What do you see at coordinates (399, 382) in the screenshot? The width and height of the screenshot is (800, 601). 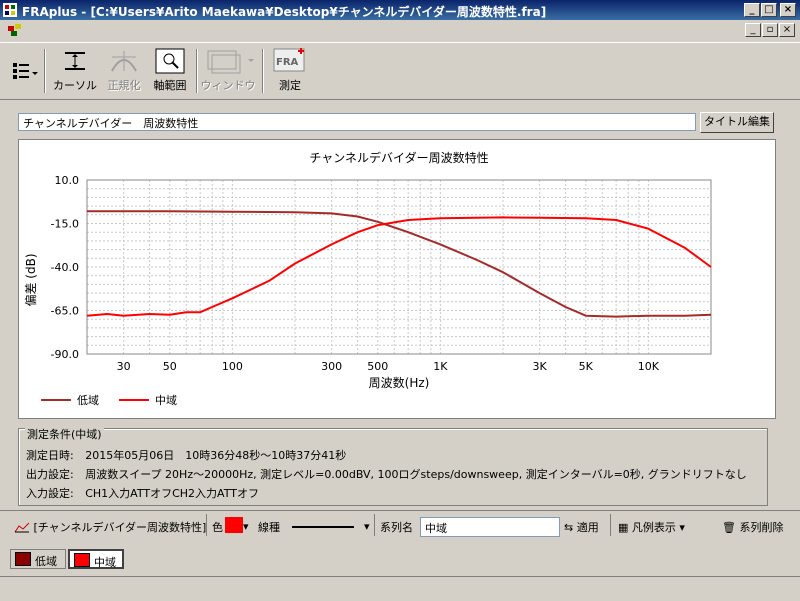 I see `x-axis-label: 周波数(Hz)` at bounding box center [399, 382].